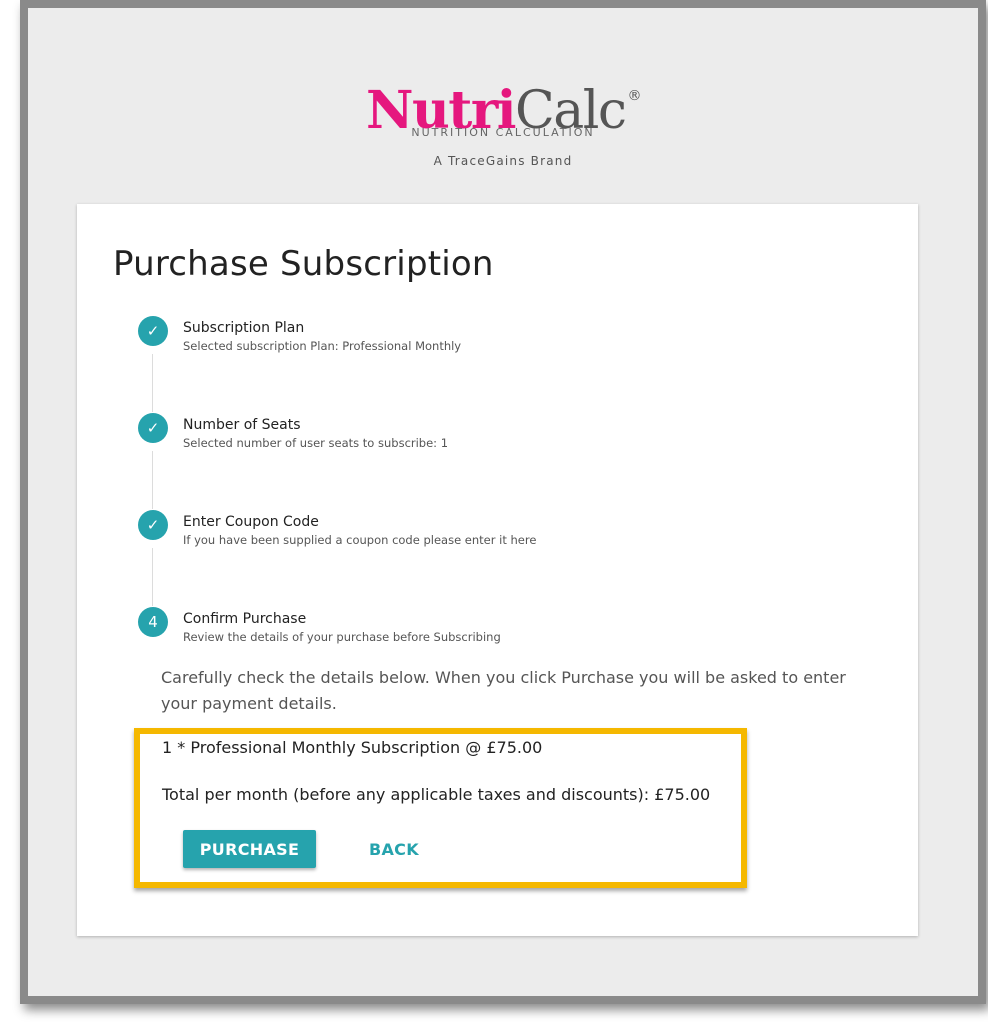 The image size is (988, 1025). Describe the element at coordinates (303, 264) in the screenshot. I see `page-title: Purchase Subscription` at that location.